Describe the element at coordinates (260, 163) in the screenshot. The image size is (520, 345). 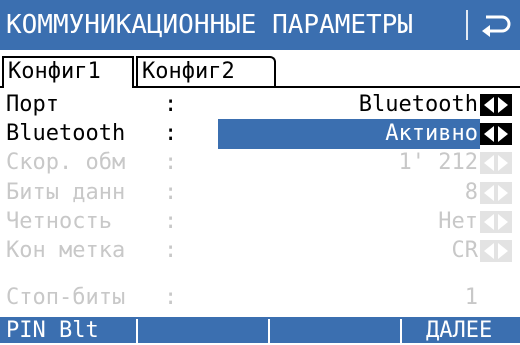
I see `field-baud-rate: Скор. обм : 1' 212` at that location.